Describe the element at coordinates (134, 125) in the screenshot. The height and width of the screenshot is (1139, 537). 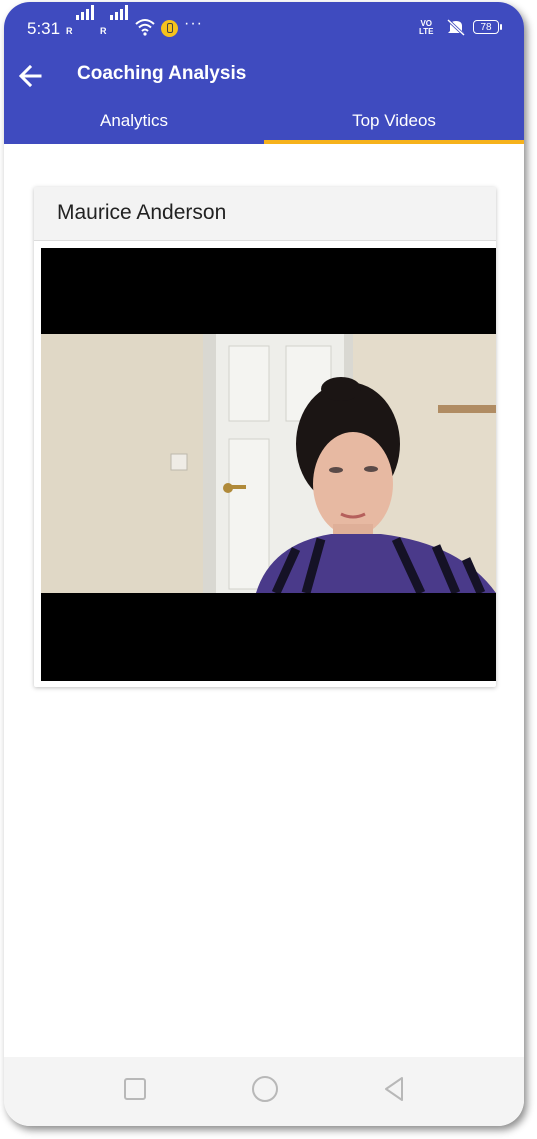
I see `tab-analytics: Analytics` at that location.